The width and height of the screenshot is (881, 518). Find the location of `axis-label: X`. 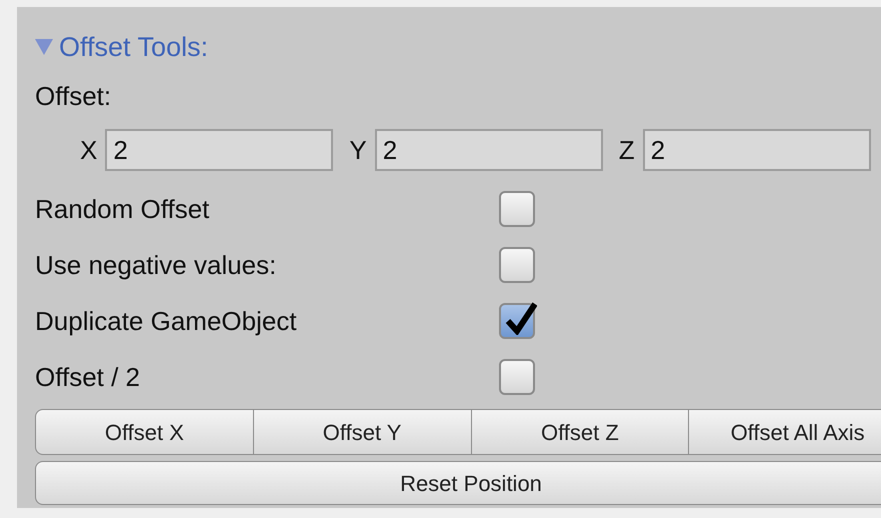

axis-label: X is located at coordinates (89, 150).